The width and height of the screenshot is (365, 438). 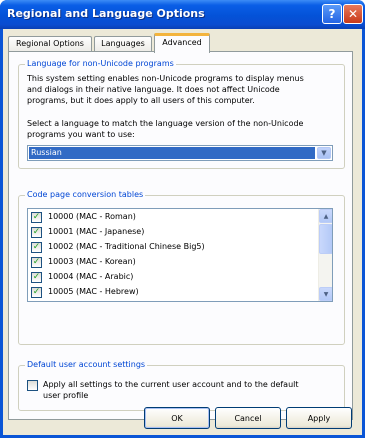 I want to click on ok-button: OK, so click(x=177, y=418).